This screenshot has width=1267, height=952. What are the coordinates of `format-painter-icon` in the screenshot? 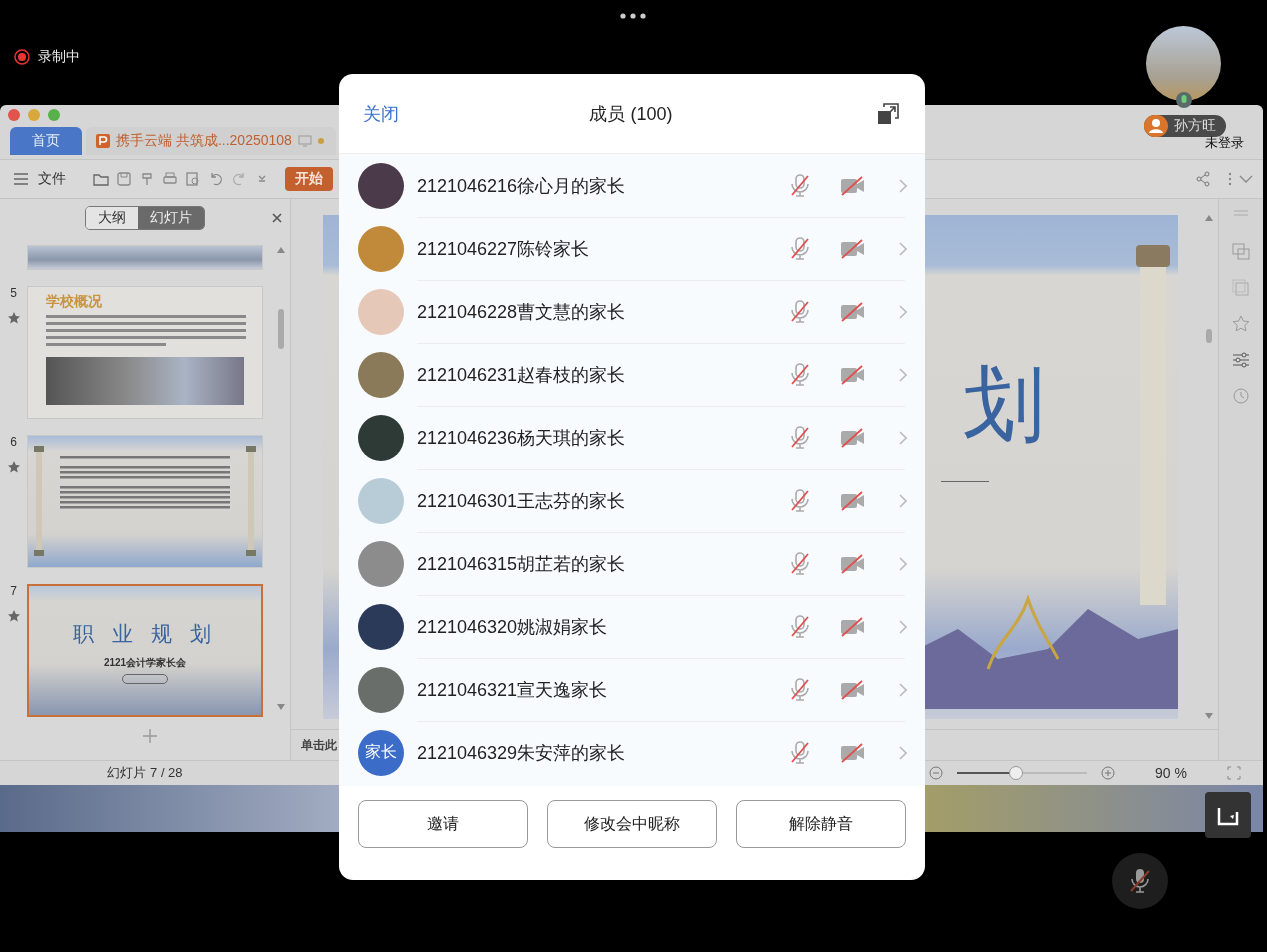 It's located at (147, 179).